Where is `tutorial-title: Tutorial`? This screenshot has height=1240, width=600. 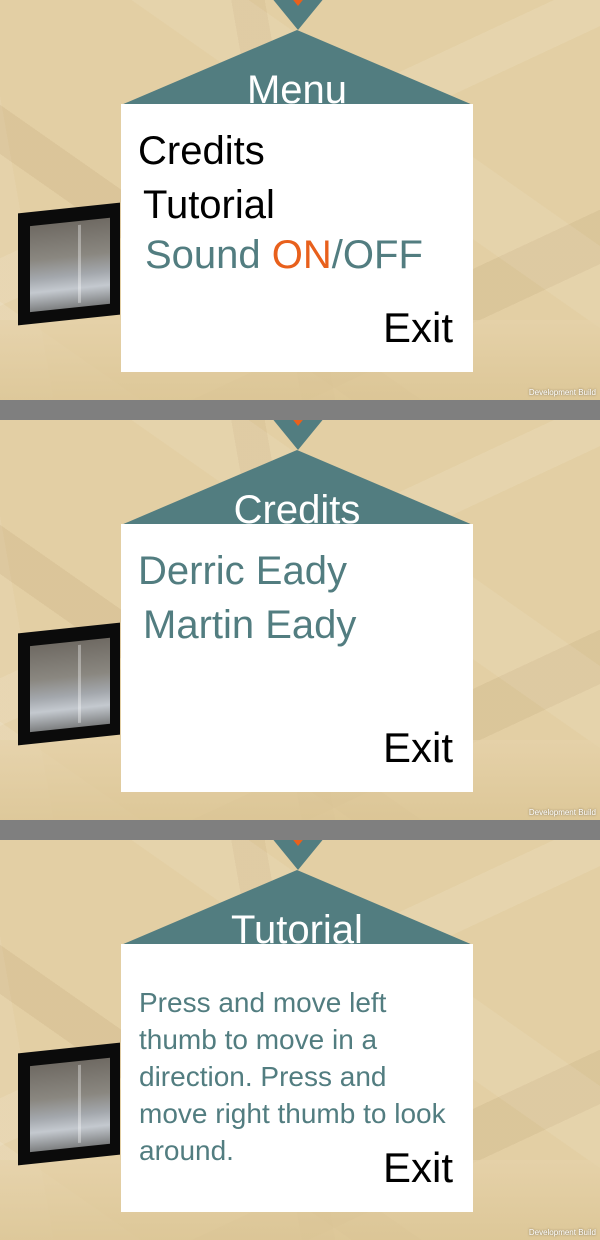
tutorial-title: Tutorial is located at coordinates (297, 926).